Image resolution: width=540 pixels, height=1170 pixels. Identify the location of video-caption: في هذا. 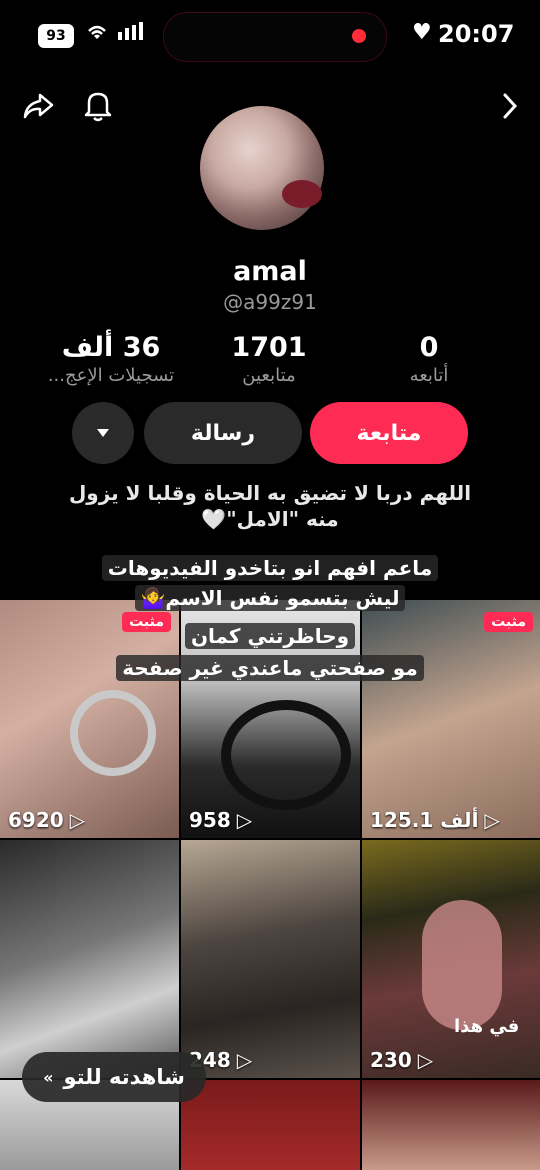
(487, 1026).